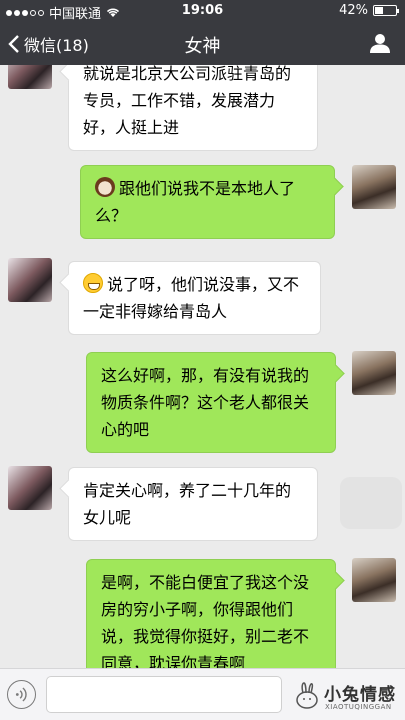  I want to click on person-icon, so click(380, 43).